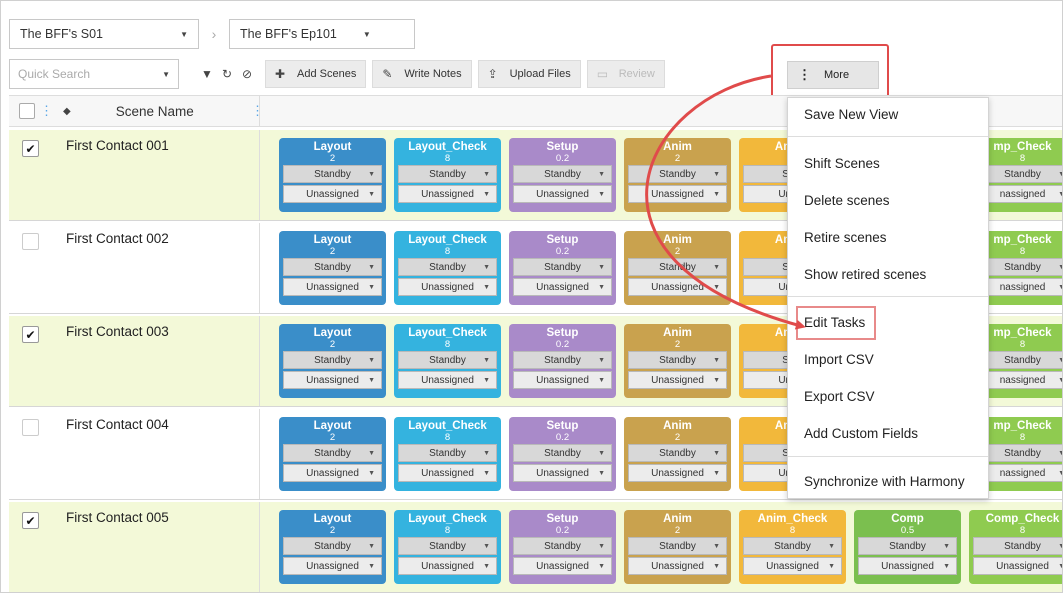  Describe the element at coordinates (104, 34) in the screenshot. I see `project-dropdown: The BFF's S01 ▼` at that location.